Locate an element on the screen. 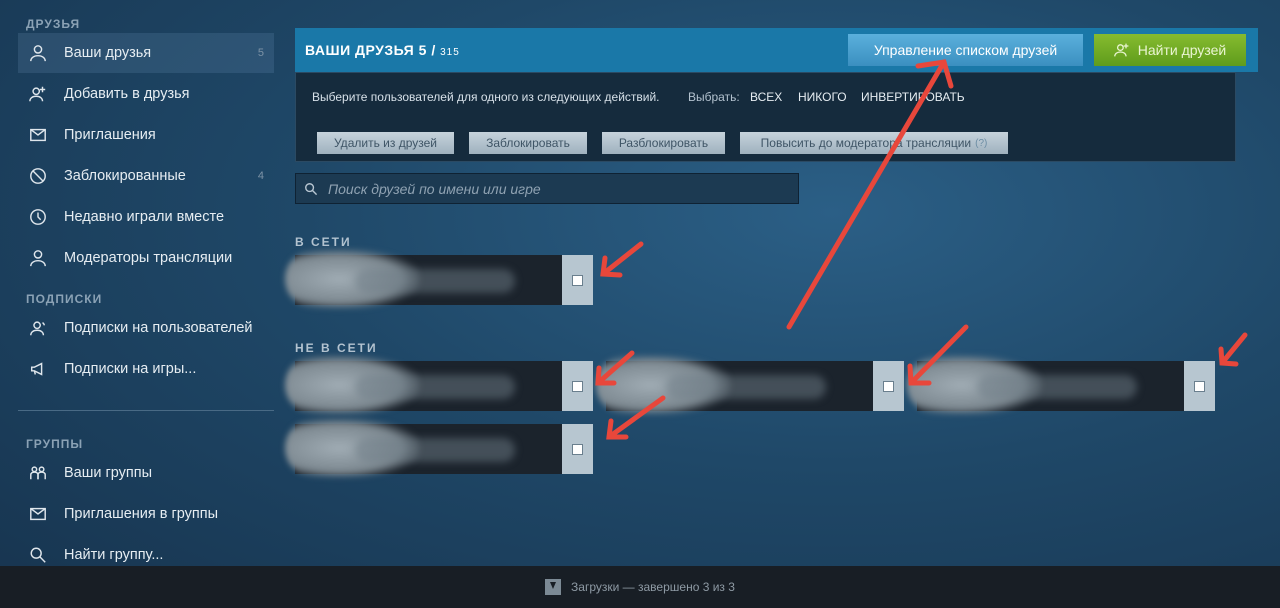 This screenshot has width=1280, height=608. sidebar-item-add-friend: Добавить в друзья is located at coordinates (146, 94).